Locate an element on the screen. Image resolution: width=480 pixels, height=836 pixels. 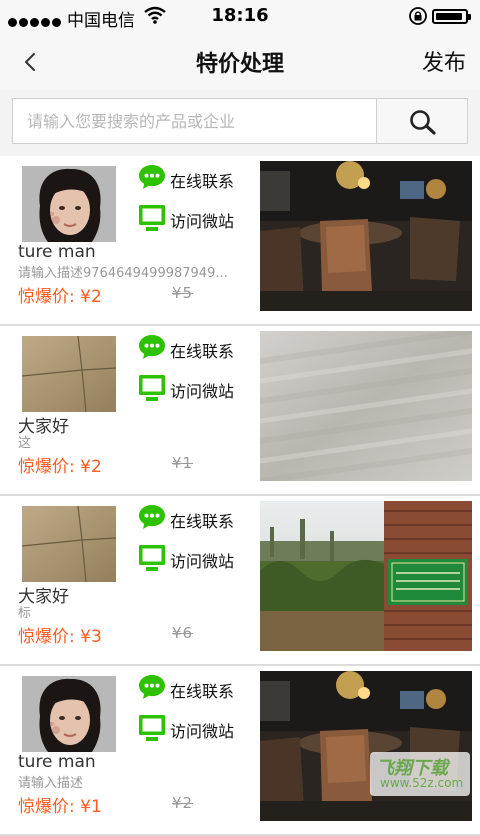
battery-icon is located at coordinates (451, 16).